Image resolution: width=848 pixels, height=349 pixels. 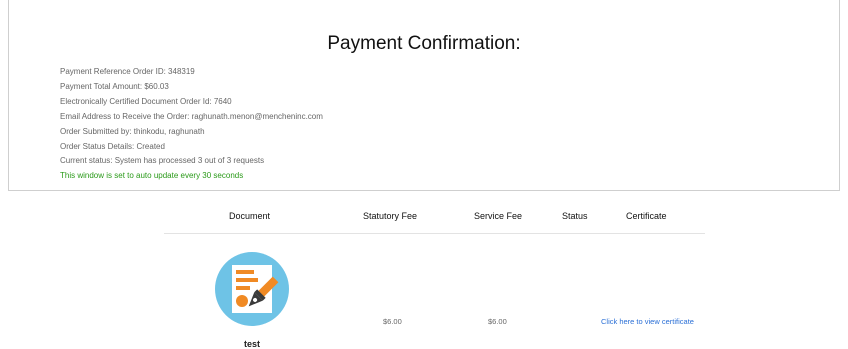 What do you see at coordinates (575, 216) in the screenshot?
I see `column-header-status: Status` at bounding box center [575, 216].